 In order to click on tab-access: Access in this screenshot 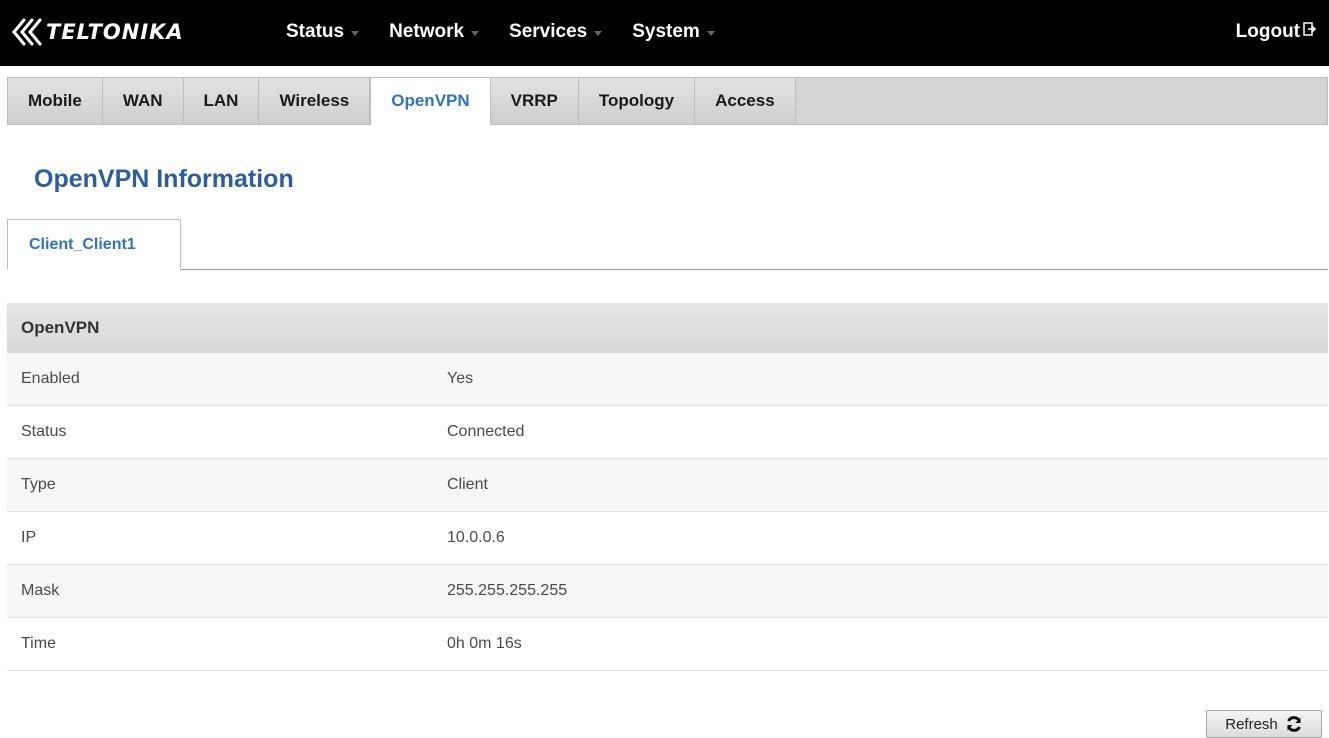, I will do `click(745, 101)`.